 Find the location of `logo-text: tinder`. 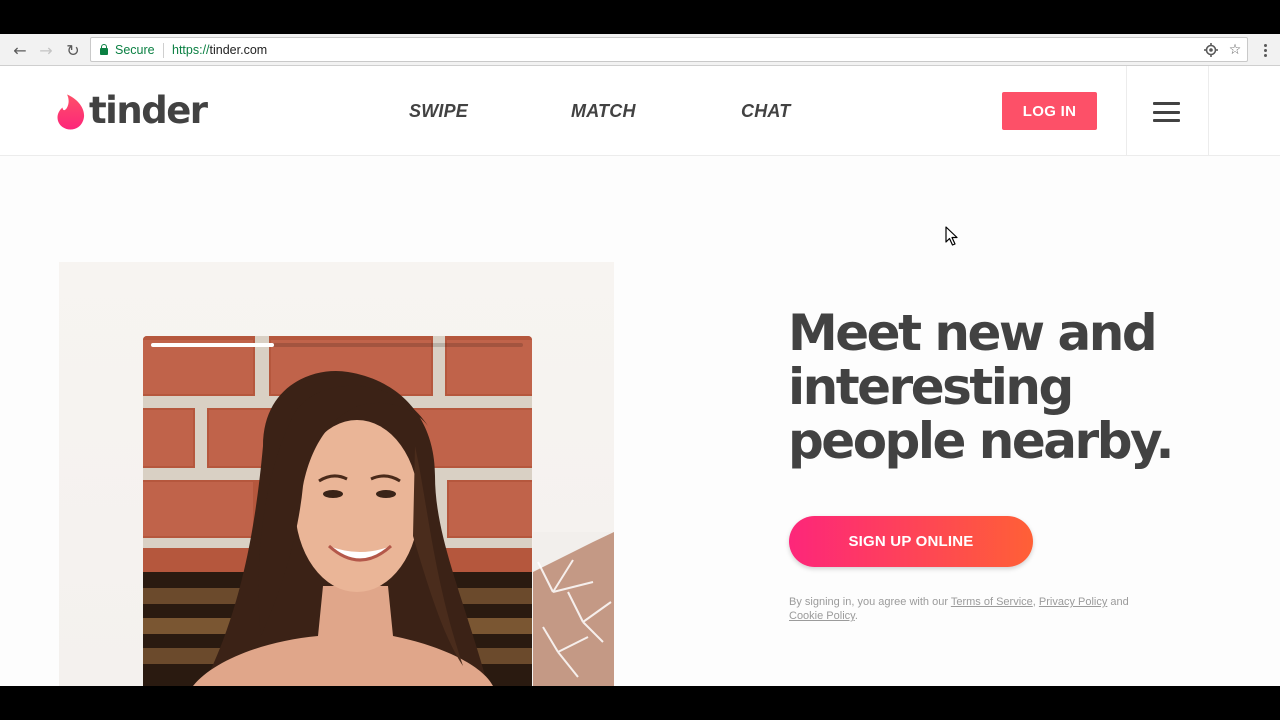

logo-text: tinder is located at coordinates (148, 110).